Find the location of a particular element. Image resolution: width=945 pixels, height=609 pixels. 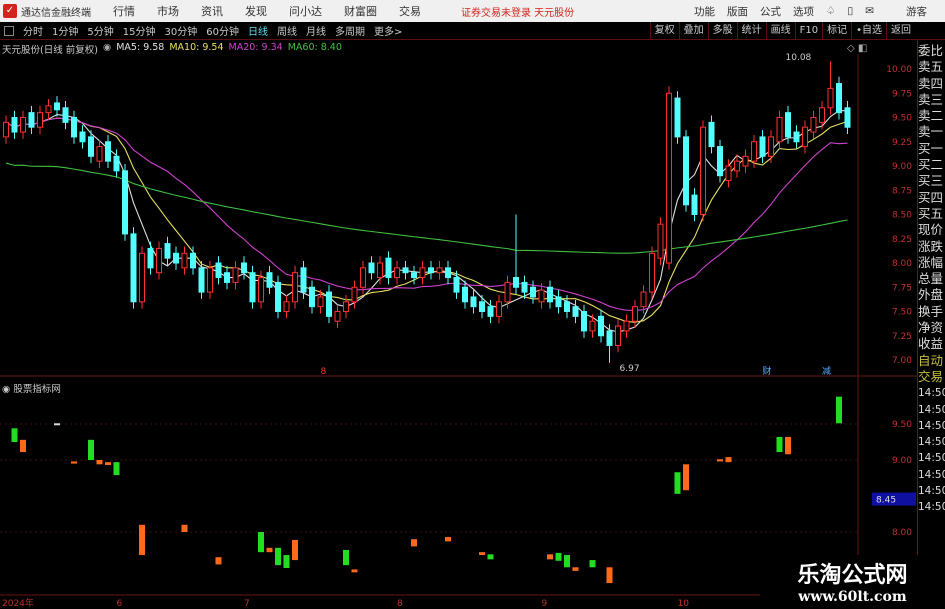

price-tick-label: 8.75 is located at coordinates (902, 191).